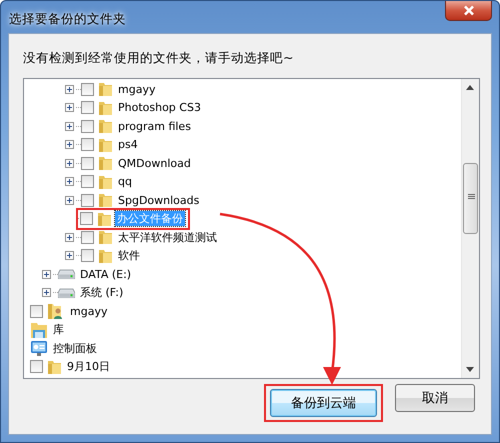 The image size is (500, 443). What do you see at coordinates (56, 311) in the screenshot?
I see `user-folder-icon` at bounding box center [56, 311].